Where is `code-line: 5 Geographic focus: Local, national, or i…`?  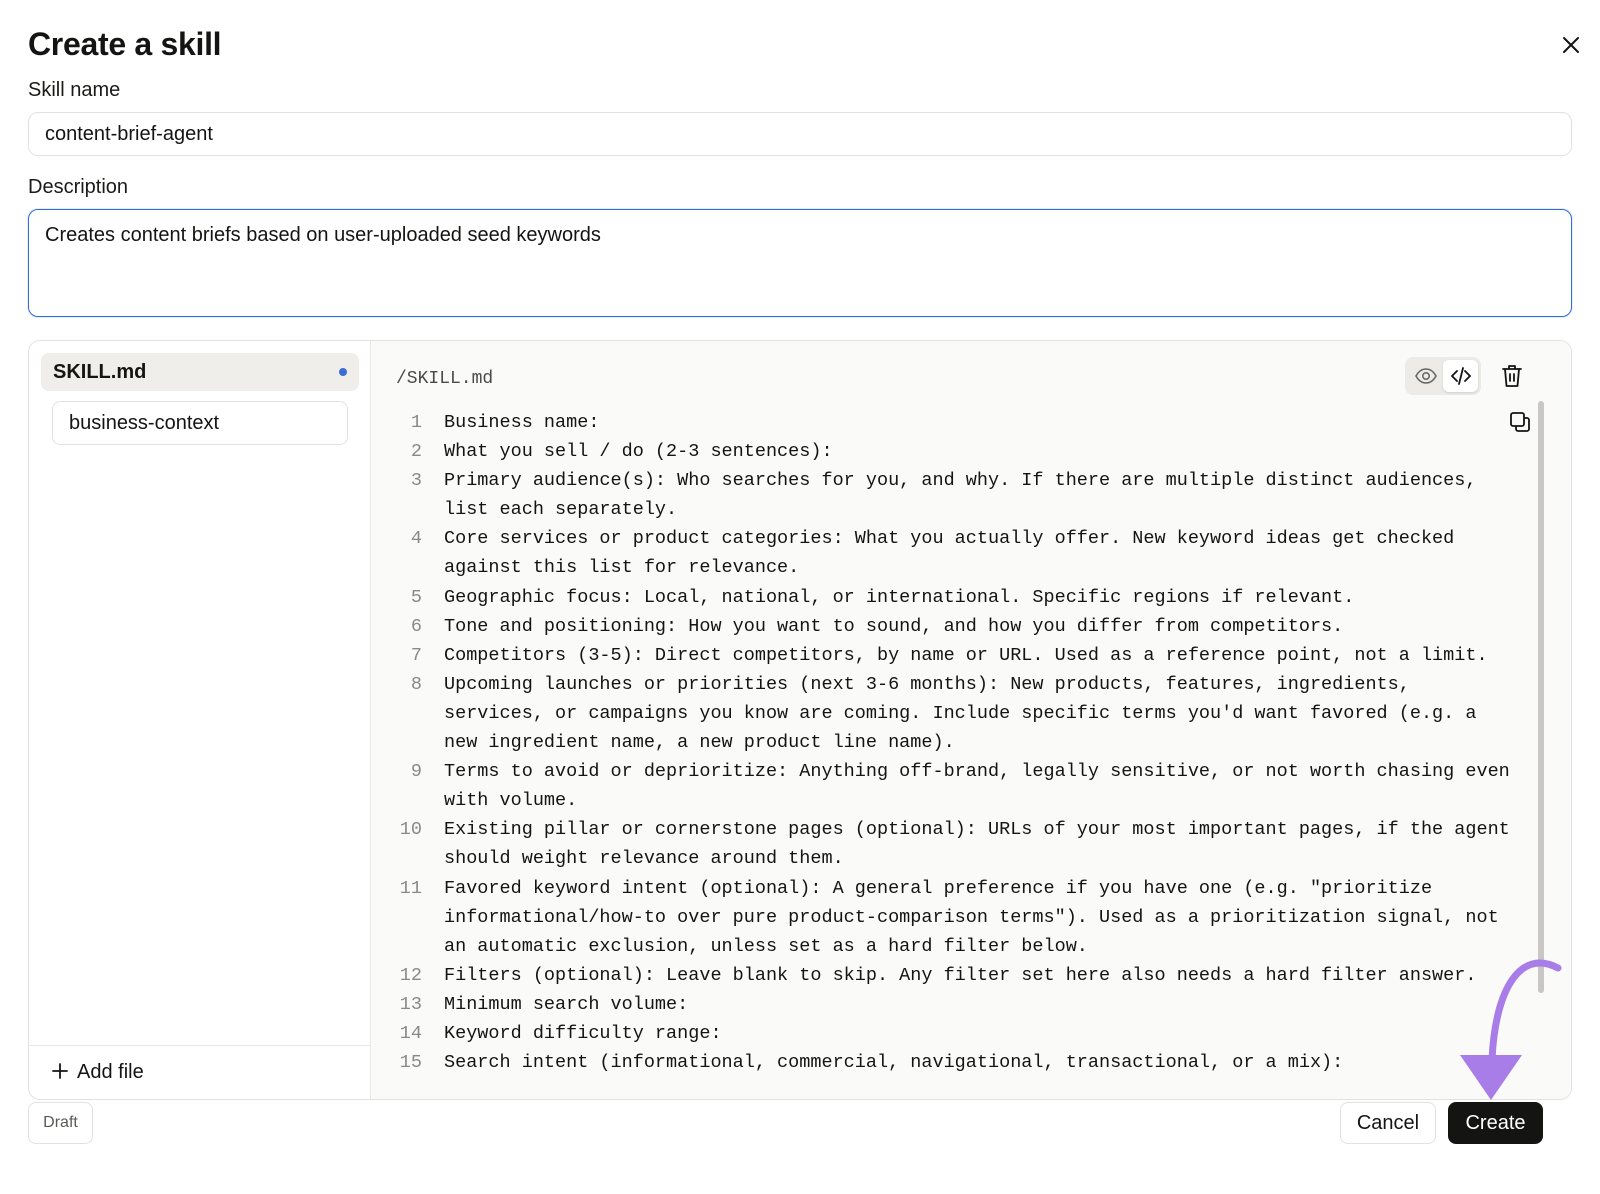
code-line: 5 Geographic focus: Local, national, or i… is located at coordinates (942, 597).